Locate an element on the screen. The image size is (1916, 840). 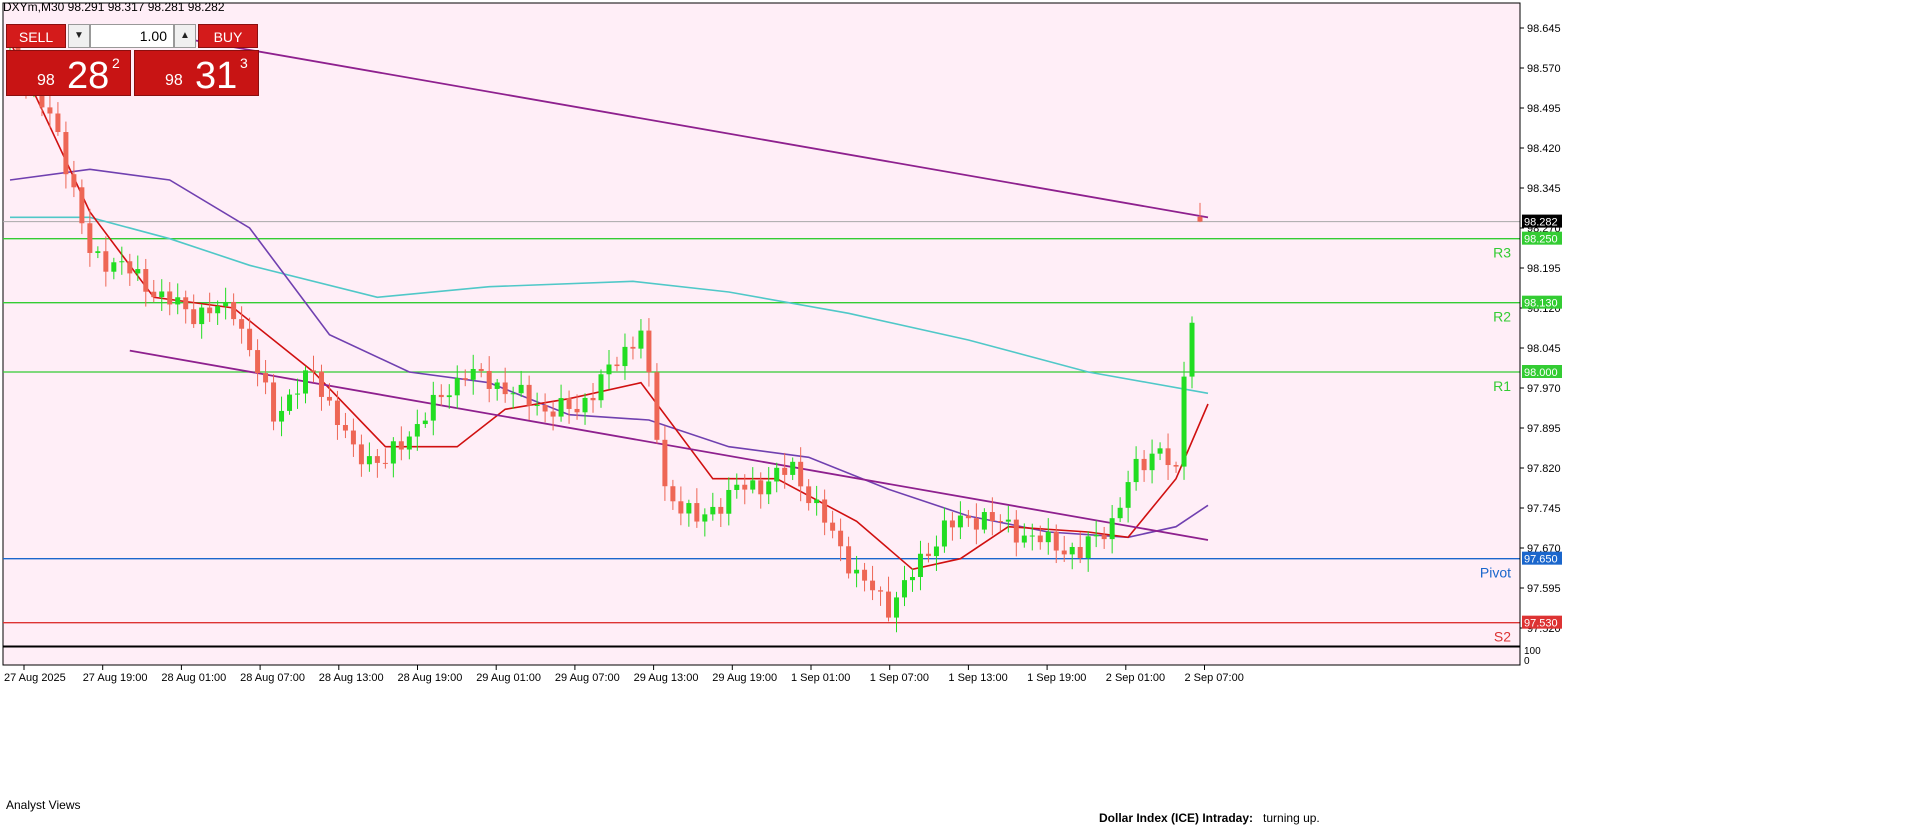
price-tick-label: 97.745 is located at coordinates (1544, 509).